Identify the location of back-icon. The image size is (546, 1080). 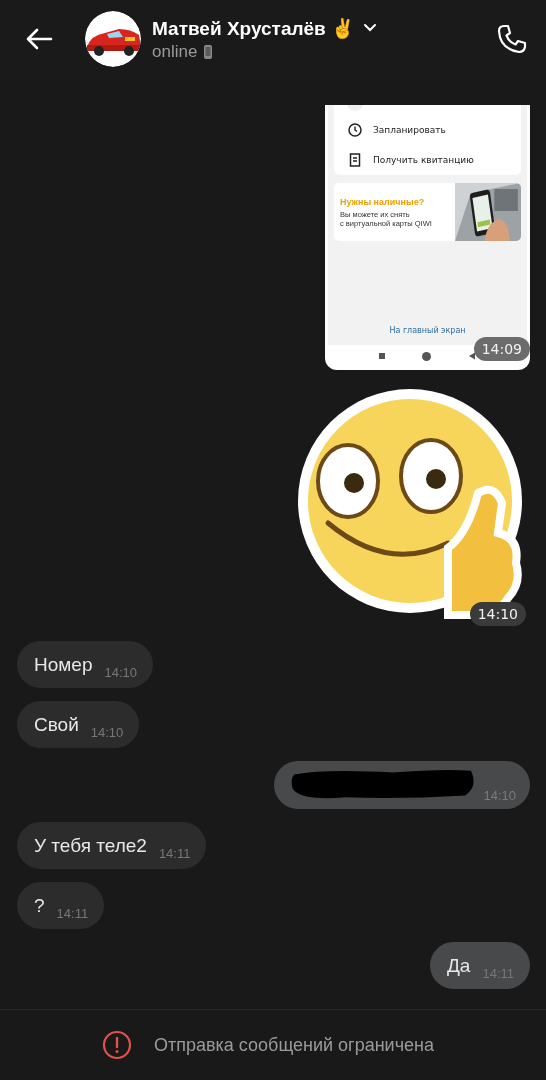
(39, 39).